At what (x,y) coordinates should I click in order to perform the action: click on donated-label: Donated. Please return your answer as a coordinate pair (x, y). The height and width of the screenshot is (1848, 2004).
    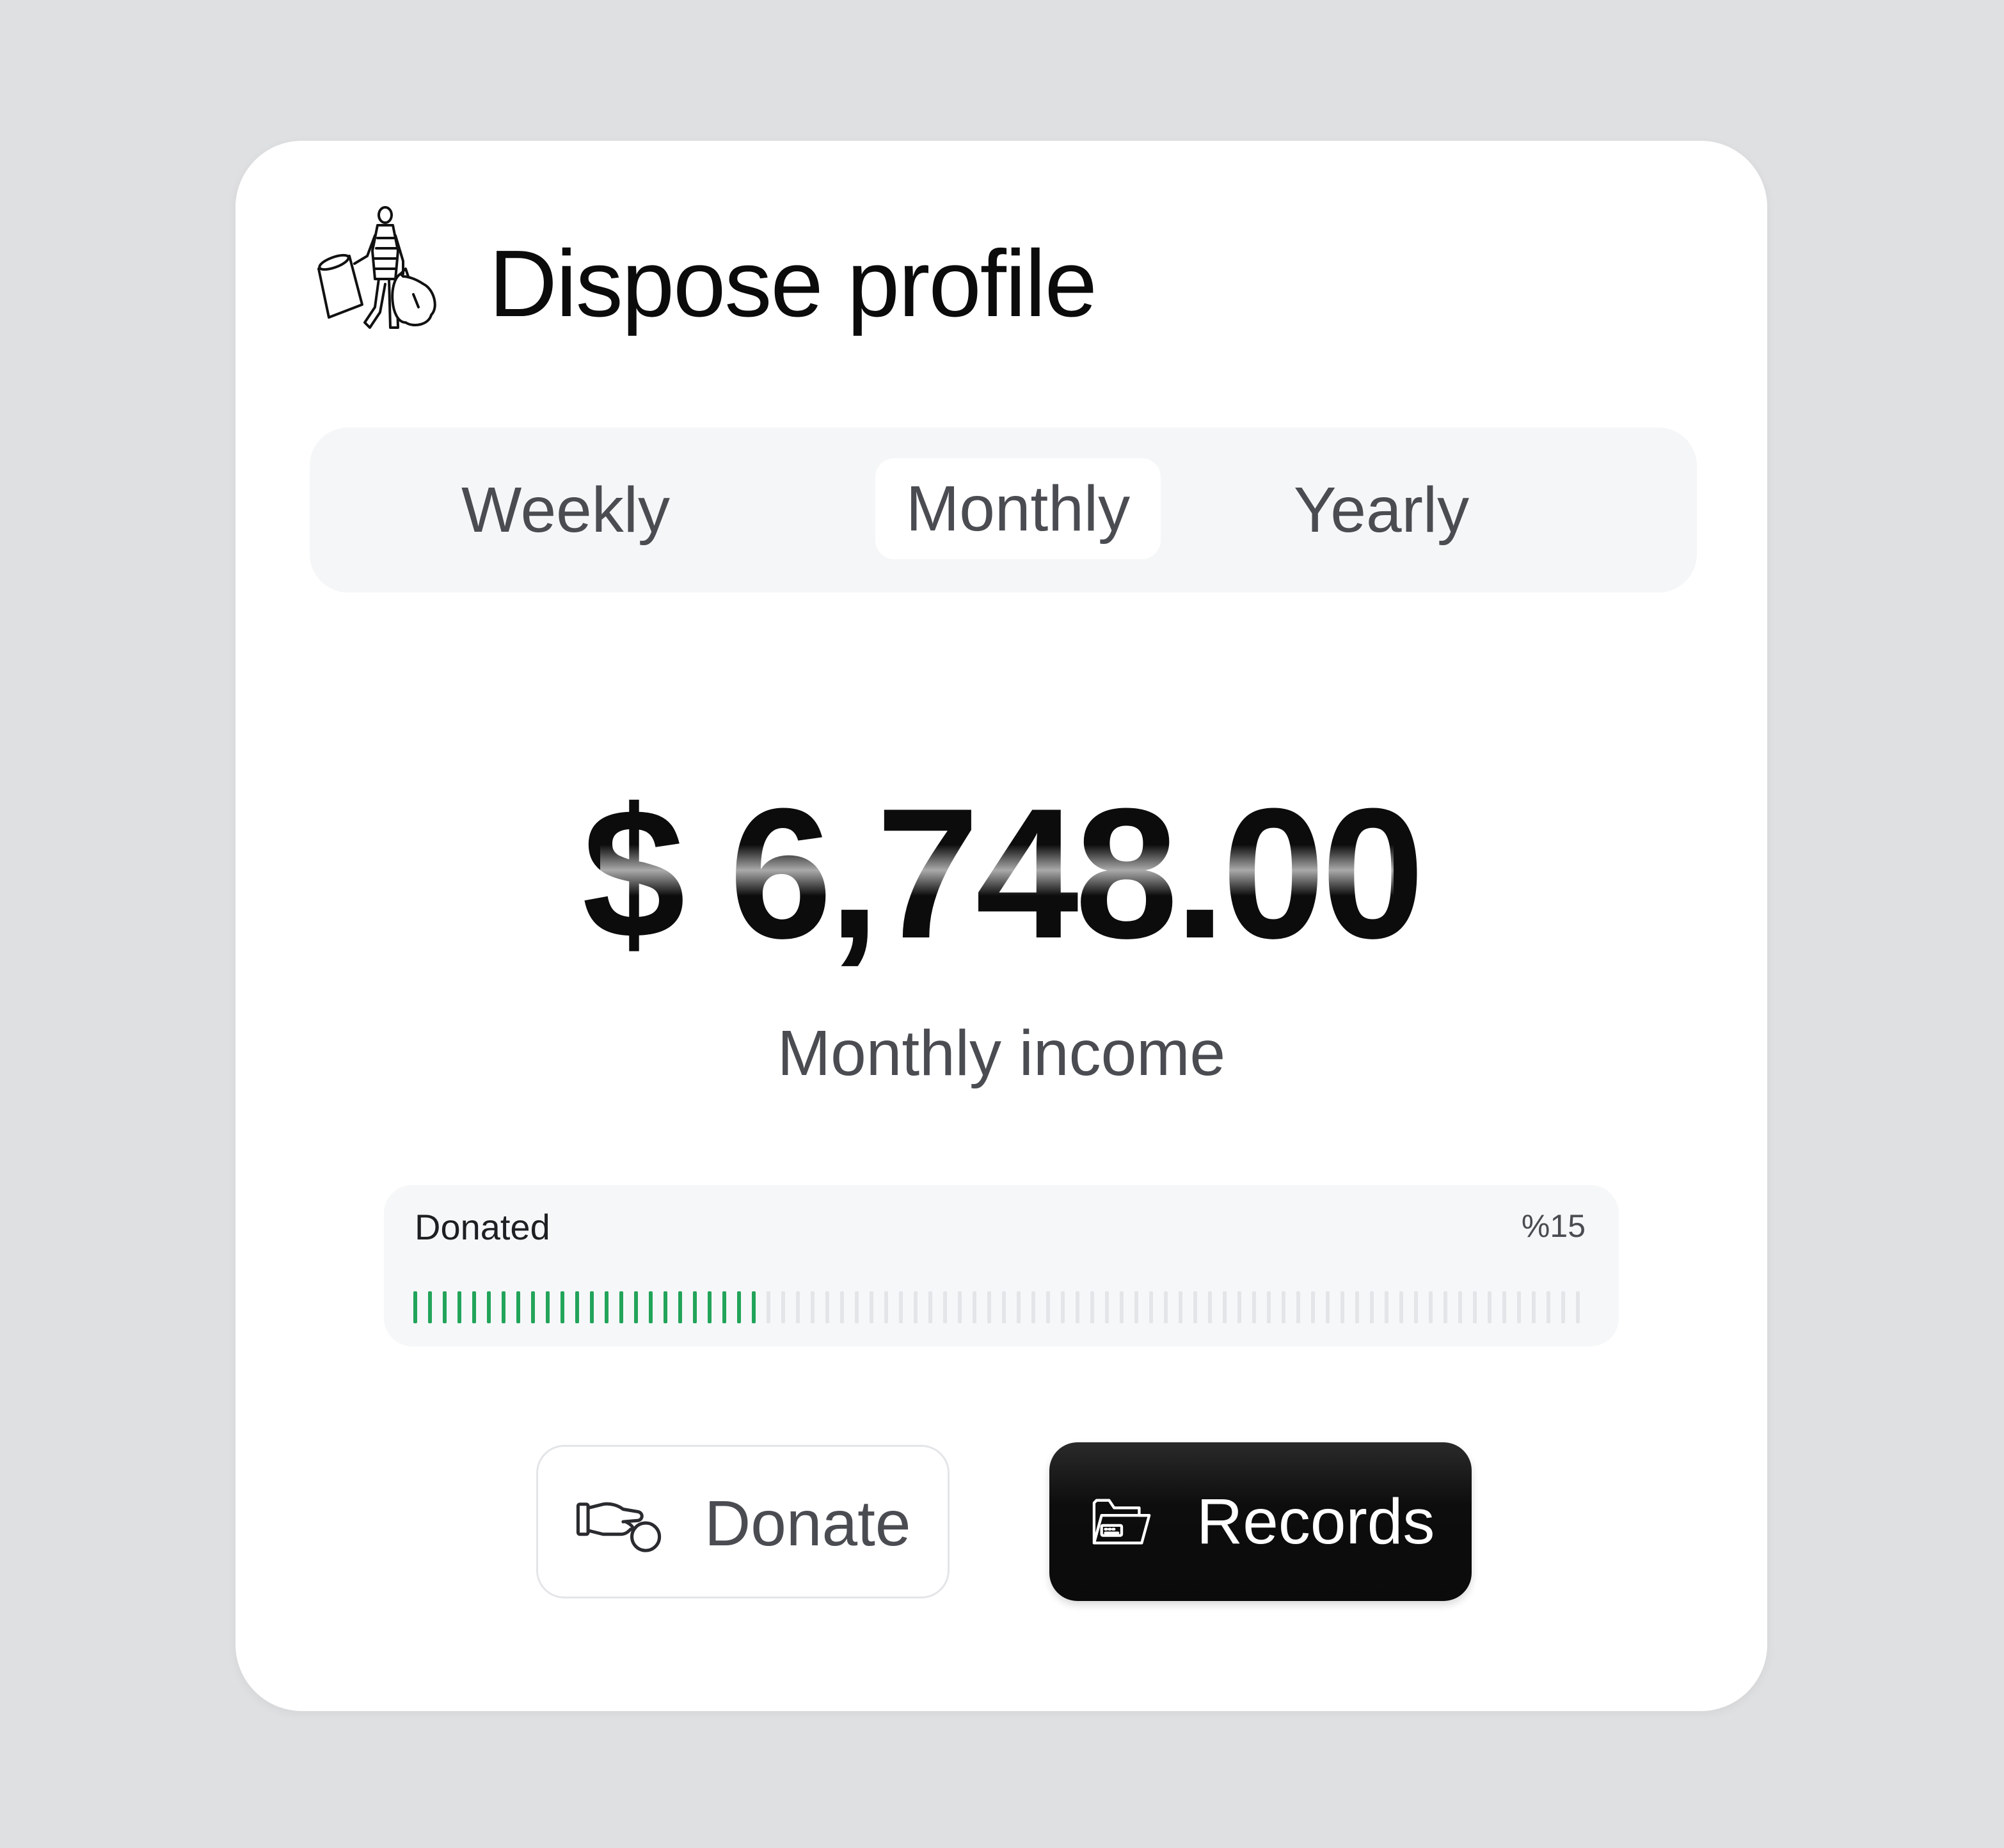
    Looking at the image, I should click on (482, 1227).